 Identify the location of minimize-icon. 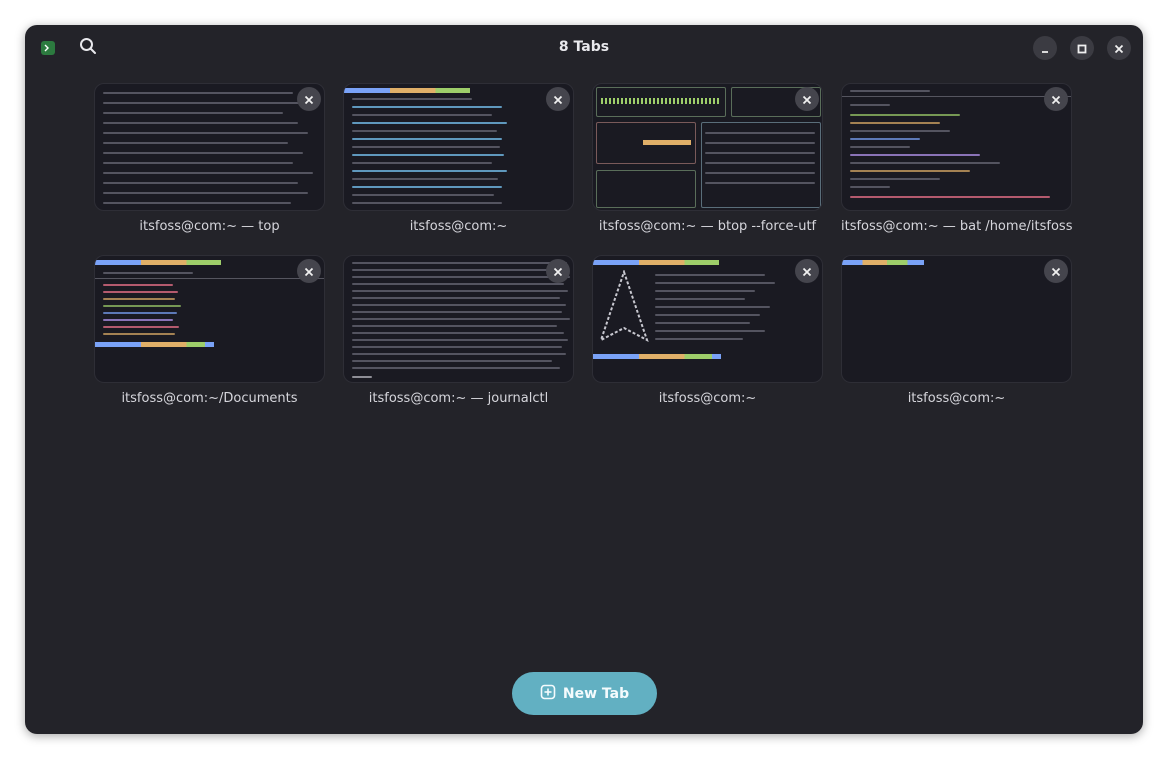
(1045, 48).